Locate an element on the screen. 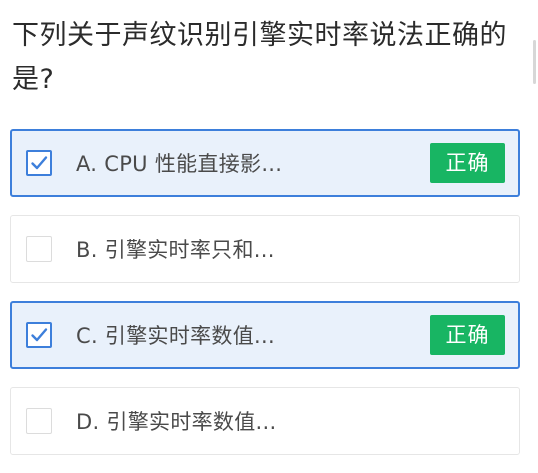 Image resolution: width=538 pixels, height=473 pixels. option-a: A. CPU 性能直接影... 正确 is located at coordinates (265, 163).